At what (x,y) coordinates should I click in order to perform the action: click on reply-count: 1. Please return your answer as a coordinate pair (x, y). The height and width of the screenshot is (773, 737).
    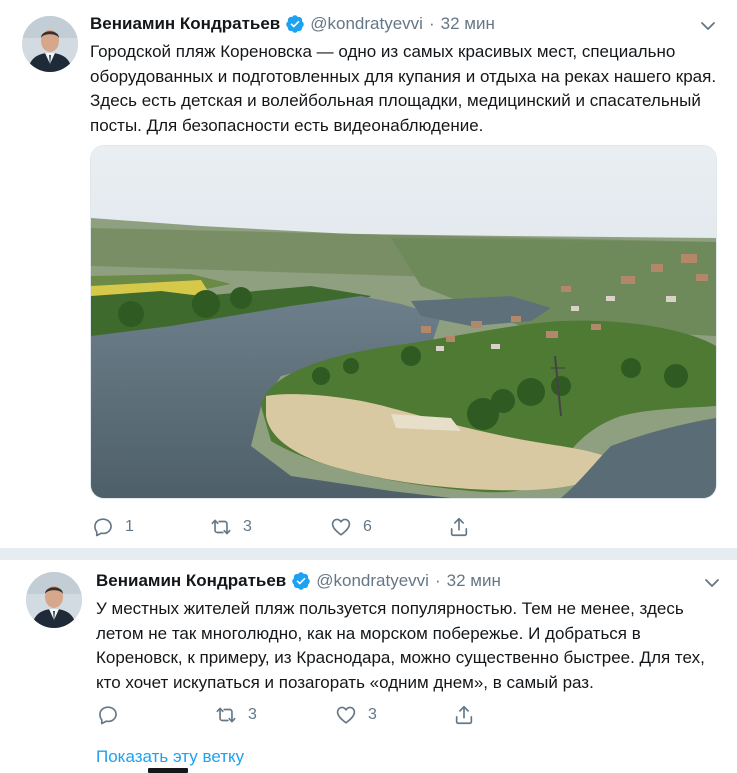
    Looking at the image, I should click on (129, 526).